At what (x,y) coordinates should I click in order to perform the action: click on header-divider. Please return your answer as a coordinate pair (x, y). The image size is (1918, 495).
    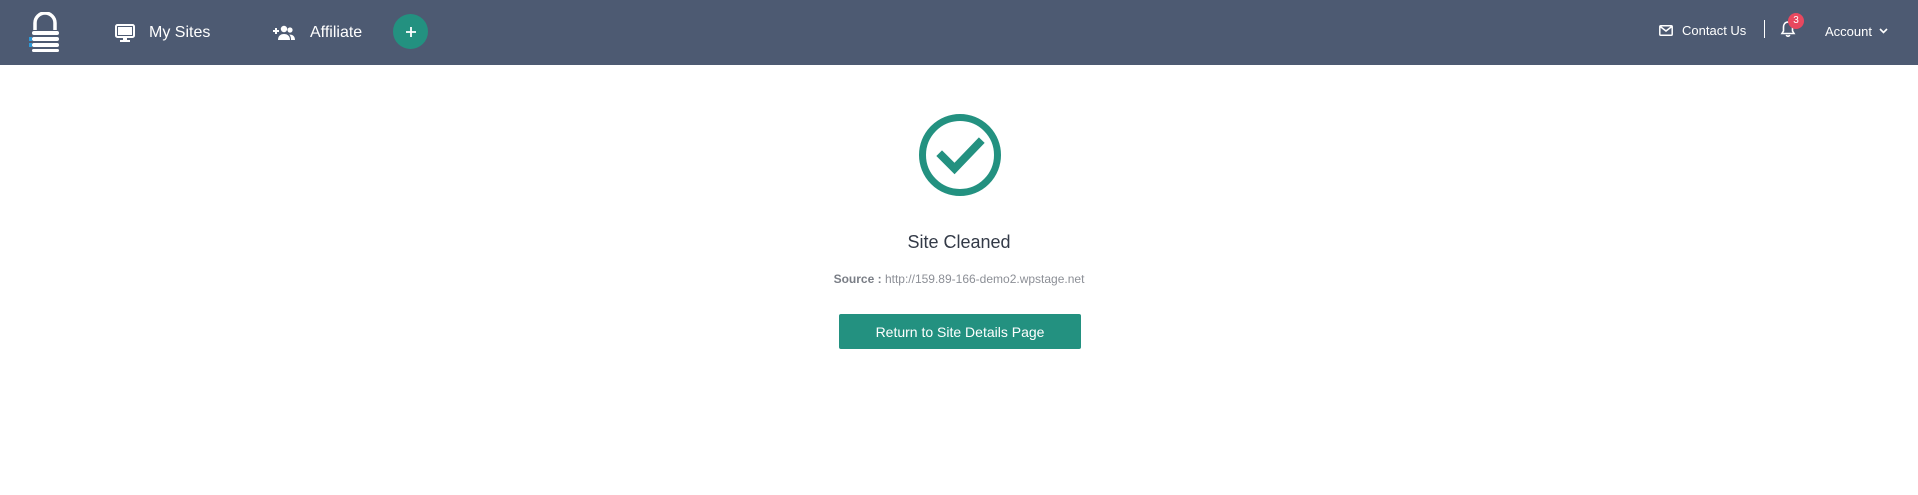
    Looking at the image, I should click on (1764, 29).